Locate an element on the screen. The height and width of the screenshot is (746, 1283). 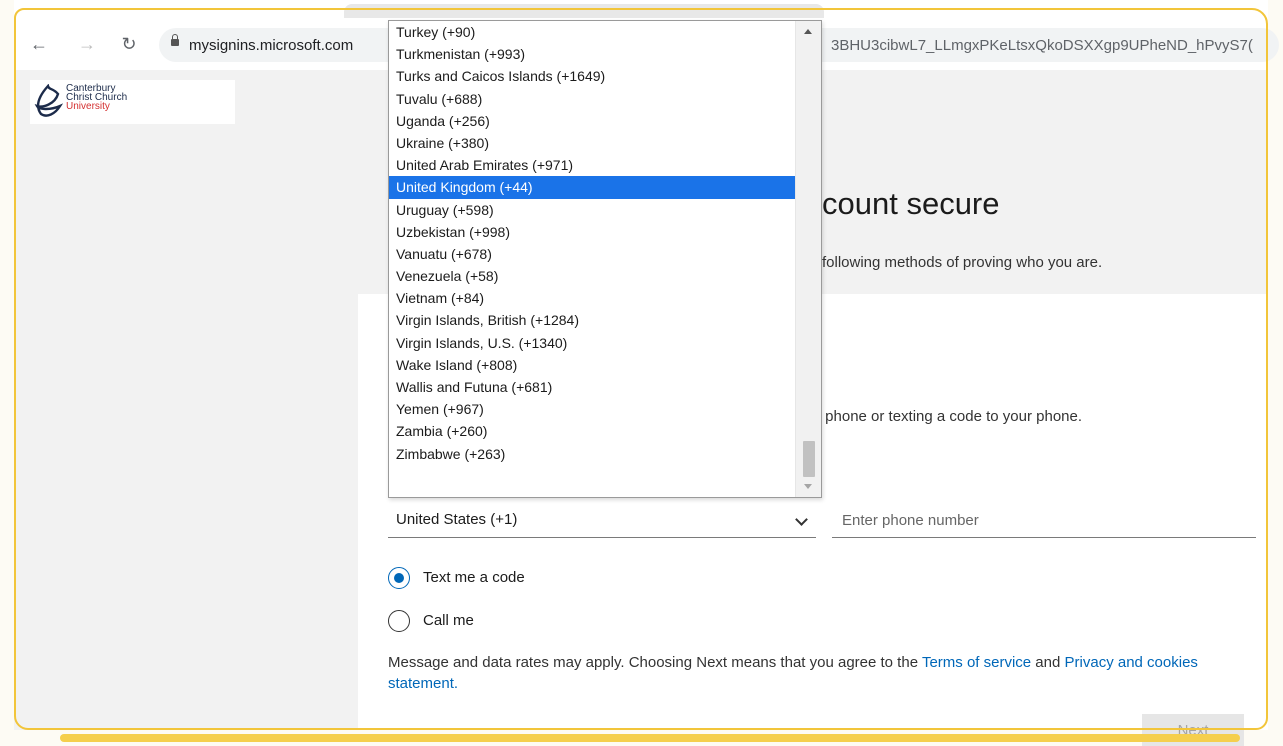
browser-tab-bar is located at coordinates (641, 11).